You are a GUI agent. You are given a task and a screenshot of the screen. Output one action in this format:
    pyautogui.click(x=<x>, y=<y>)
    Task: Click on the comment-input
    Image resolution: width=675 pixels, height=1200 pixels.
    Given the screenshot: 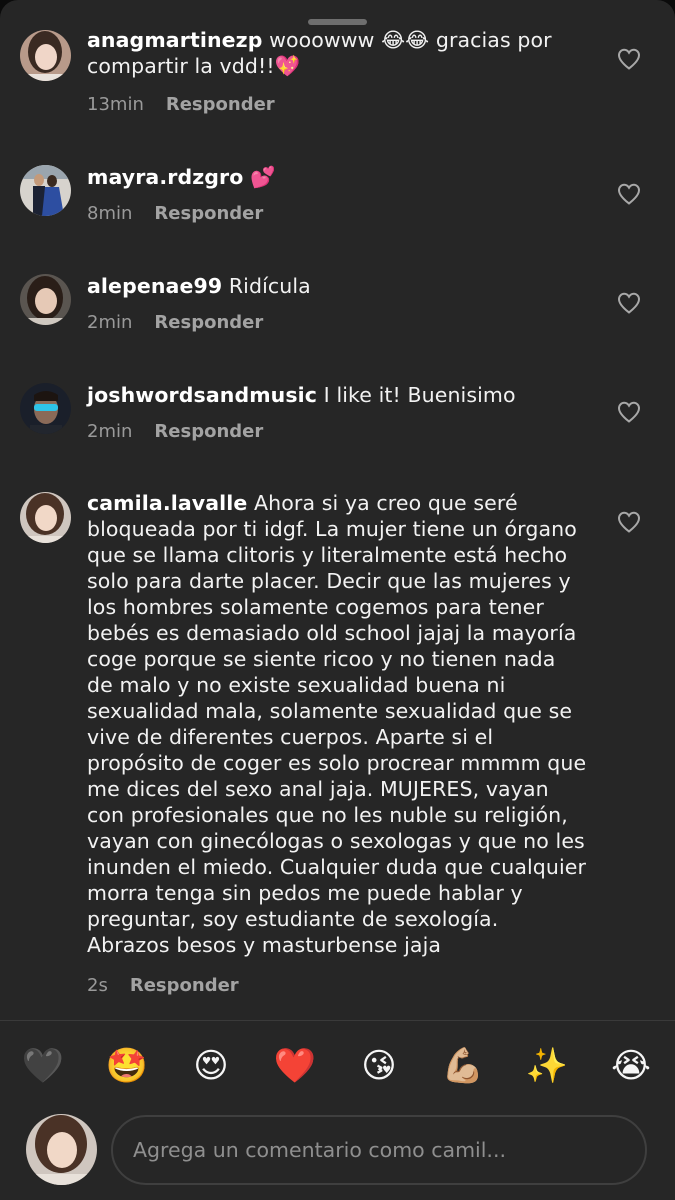 What is the action you would take?
    pyautogui.click(x=379, y=1150)
    